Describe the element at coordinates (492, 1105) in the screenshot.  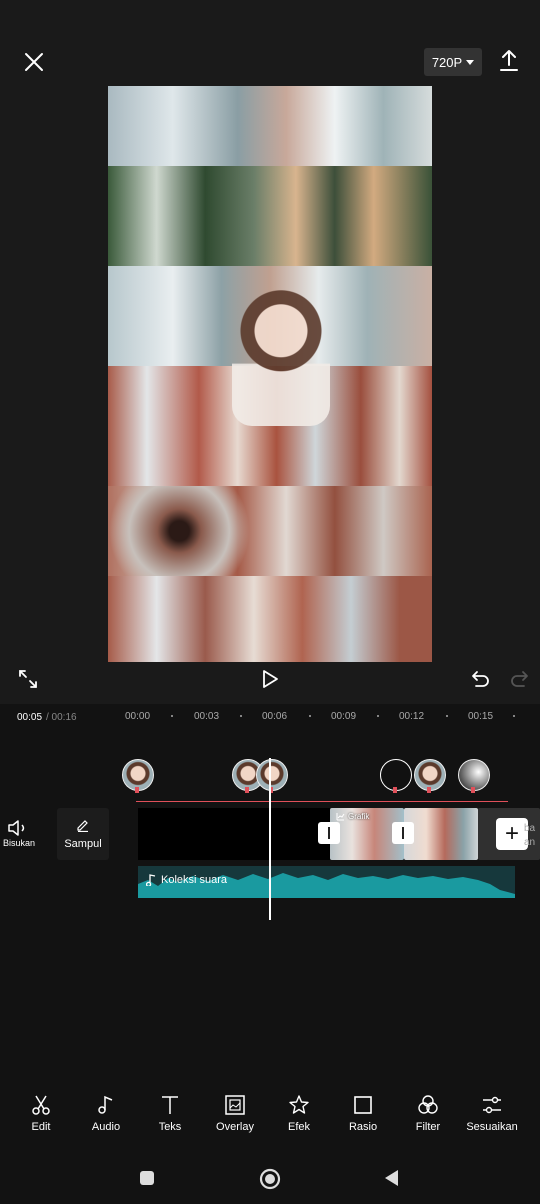
I see `sliders-icon` at that location.